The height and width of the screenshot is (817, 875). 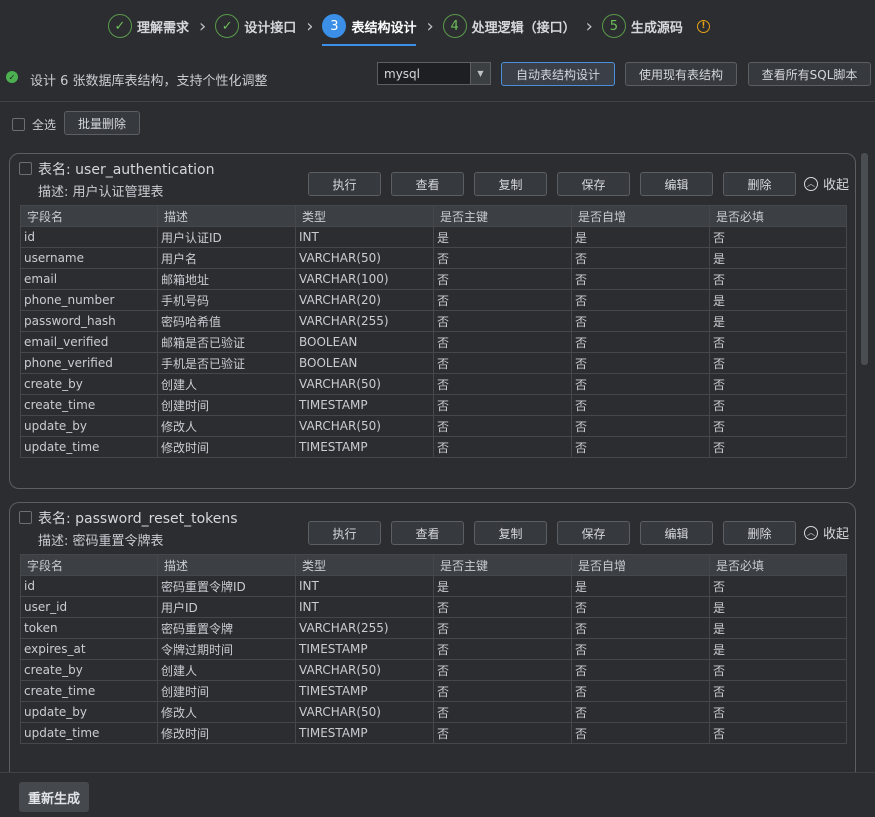 What do you see at coordinates (89, 649) in the screenshot?
I see `table-cell: expires_at` at bounding box center [89, 649].